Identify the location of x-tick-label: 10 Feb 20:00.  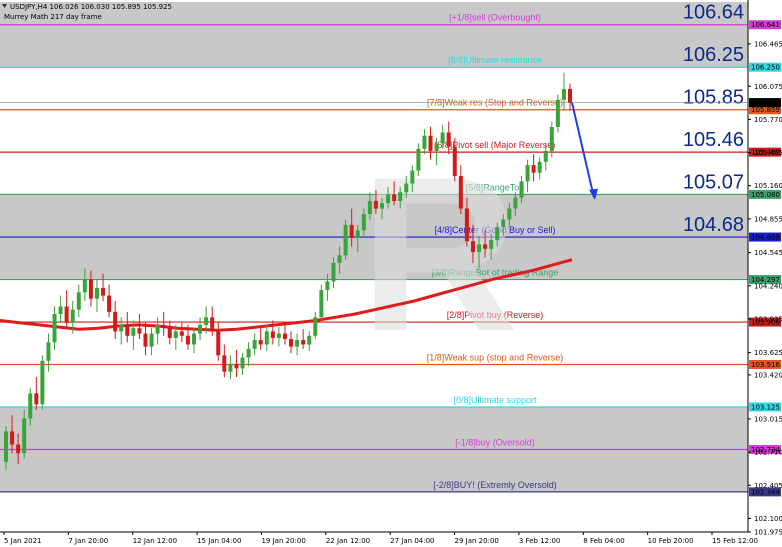
(671, 541).